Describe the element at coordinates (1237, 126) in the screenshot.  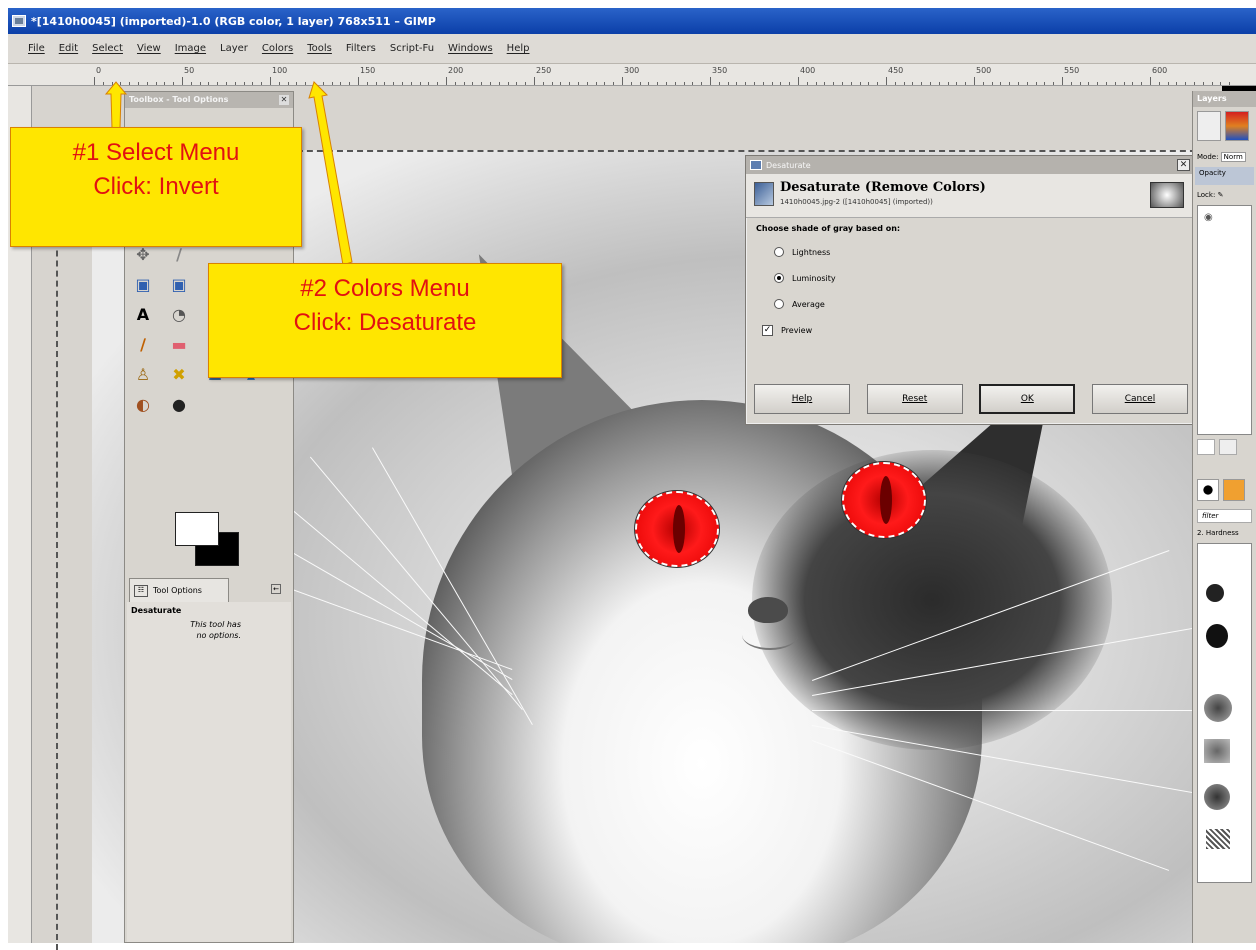
I see `channels-tab-icon` at that location.